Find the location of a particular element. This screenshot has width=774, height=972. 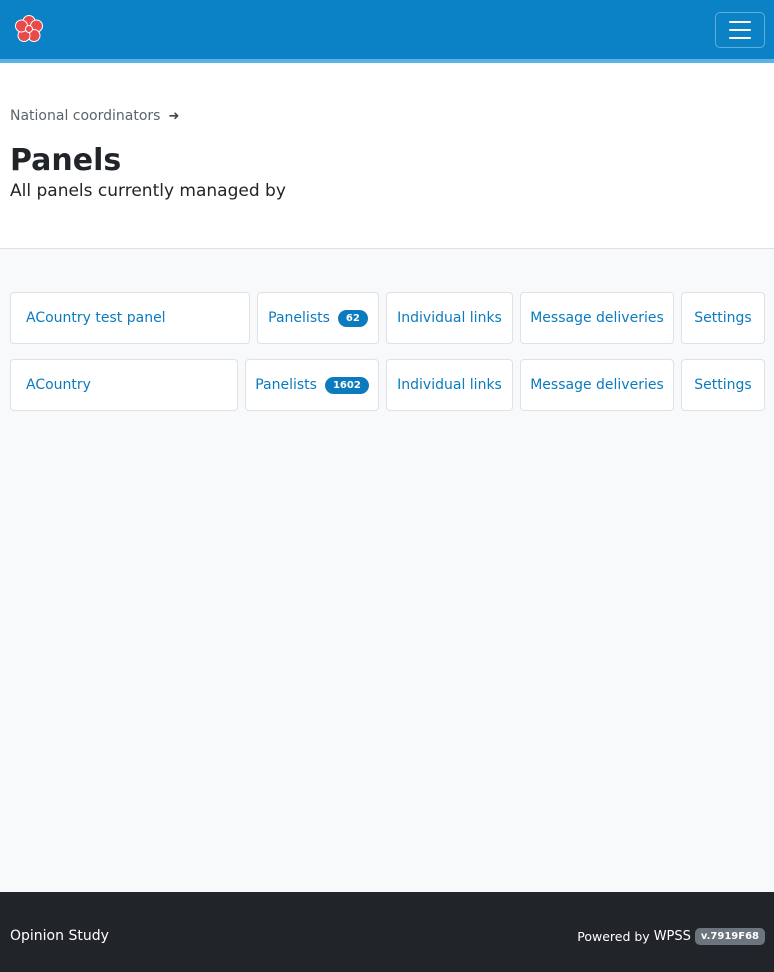

page-subtitle: All panels currently managed by is located at coordinates (148, 191).